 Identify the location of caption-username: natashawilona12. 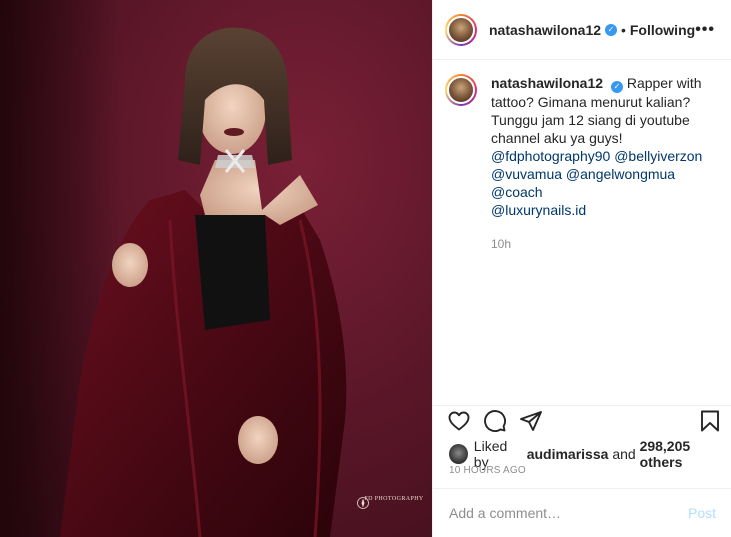
(547, 83).